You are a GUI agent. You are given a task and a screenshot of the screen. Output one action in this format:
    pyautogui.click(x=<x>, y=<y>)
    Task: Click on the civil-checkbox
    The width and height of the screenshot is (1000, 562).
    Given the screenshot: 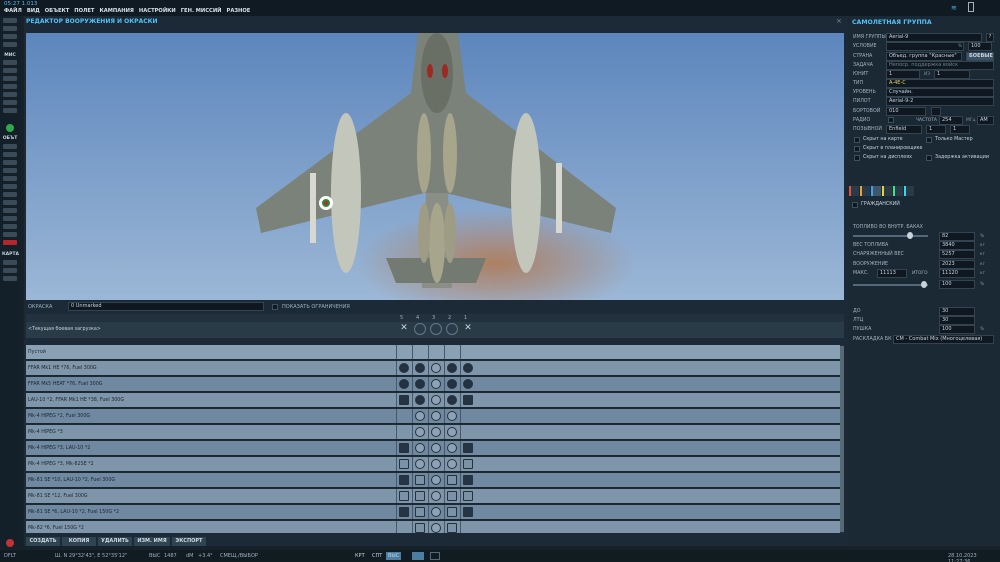 What is the action you would take?
    pyautogui.click(x=855, y=205)
    